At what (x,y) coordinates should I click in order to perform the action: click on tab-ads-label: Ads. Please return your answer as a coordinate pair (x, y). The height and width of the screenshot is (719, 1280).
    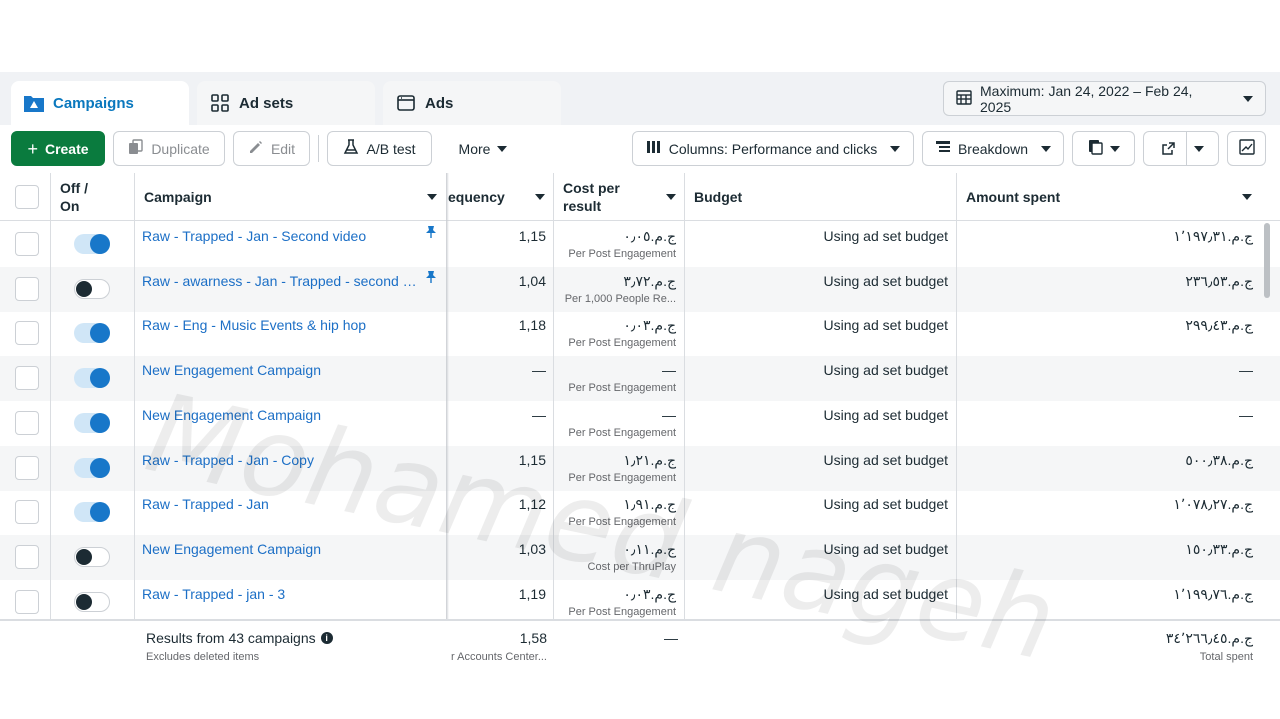
    Looking at the image, I should click on (439, 103).